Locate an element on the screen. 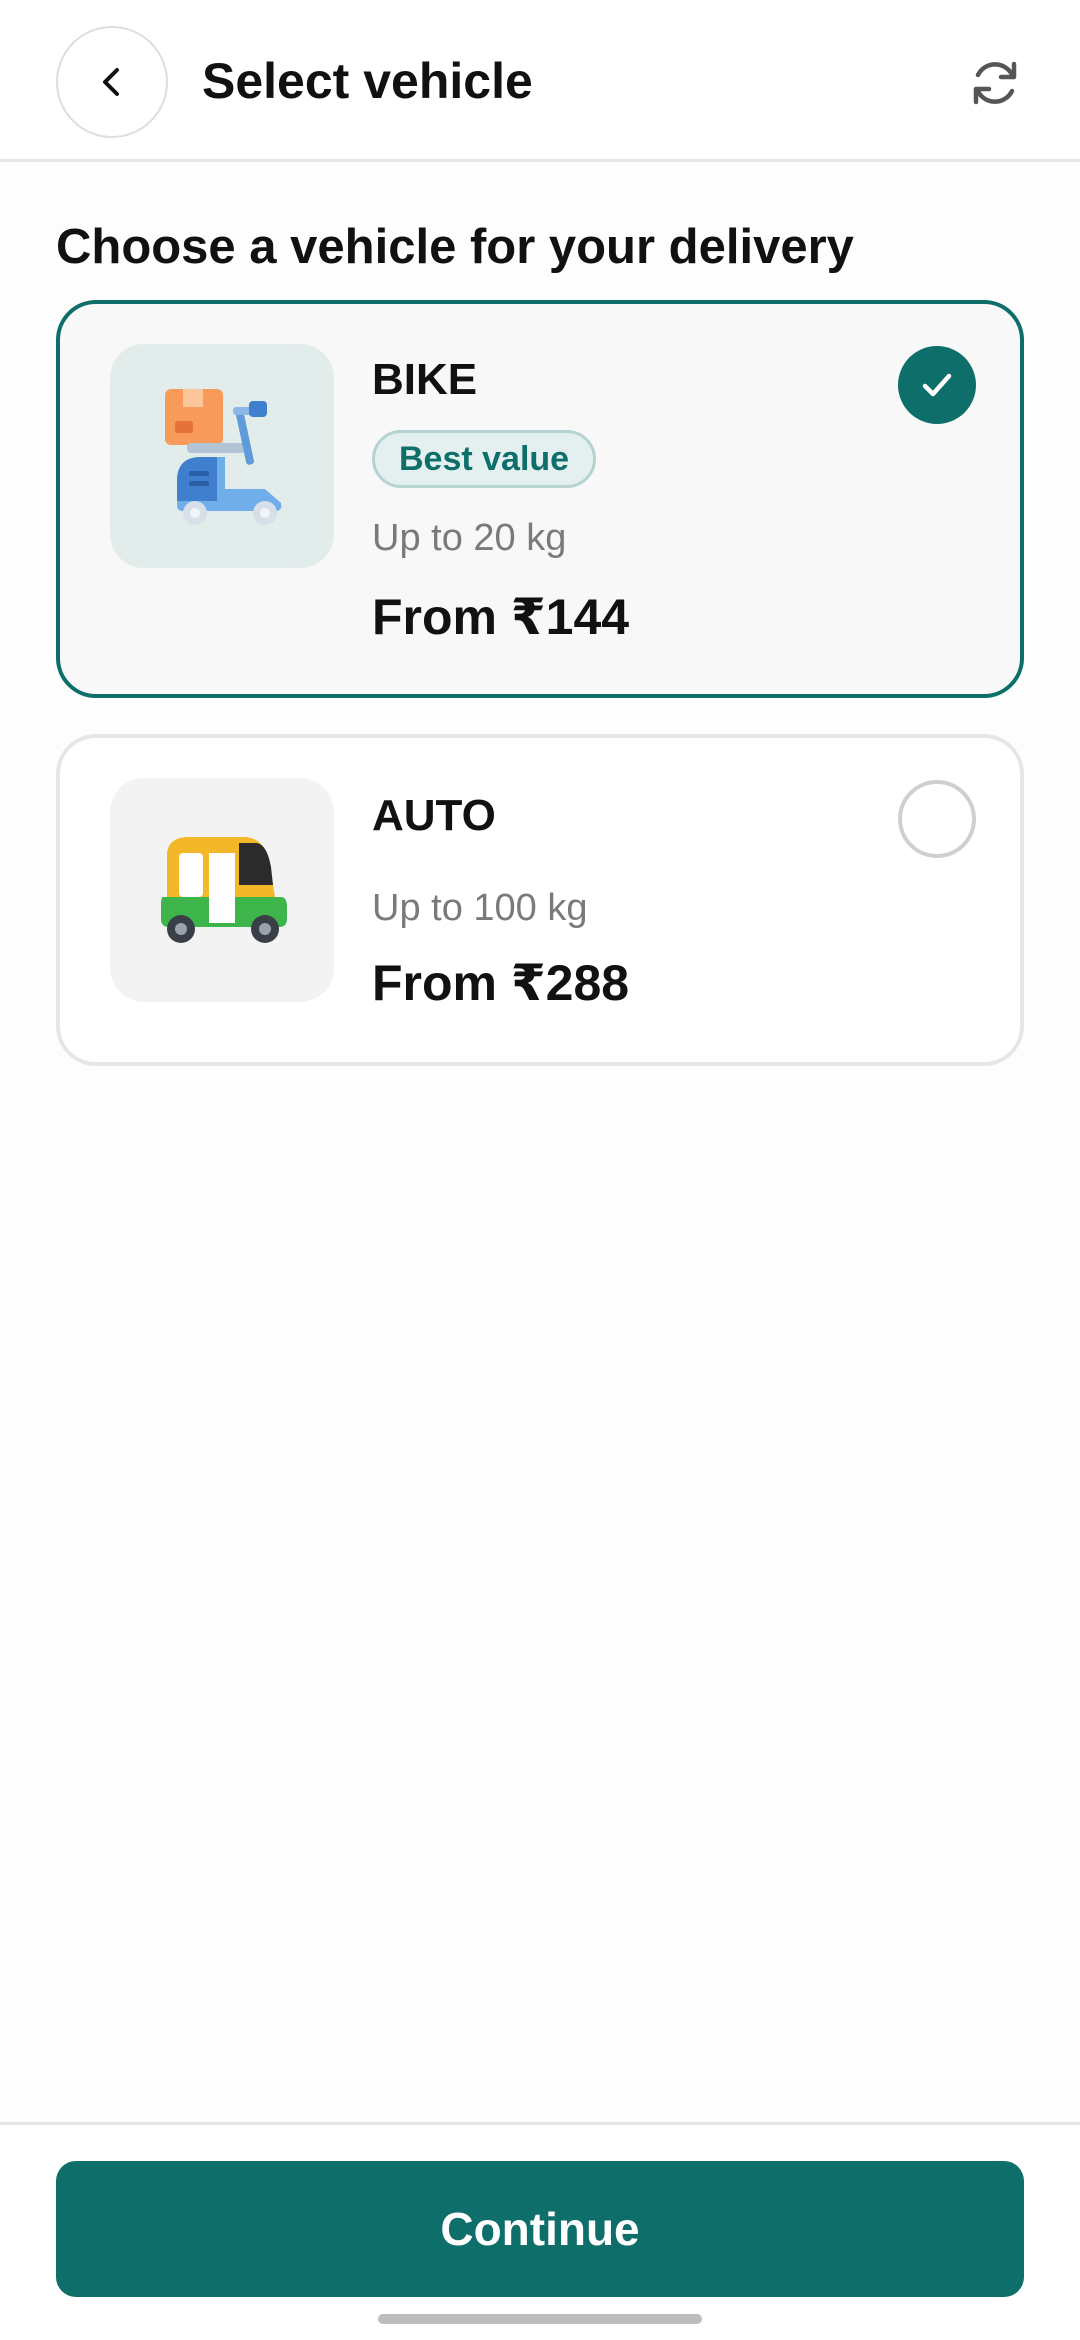 The height and width of the screenshot is (2340, 1080). refresh-icon is located at coordinates (995, 83).